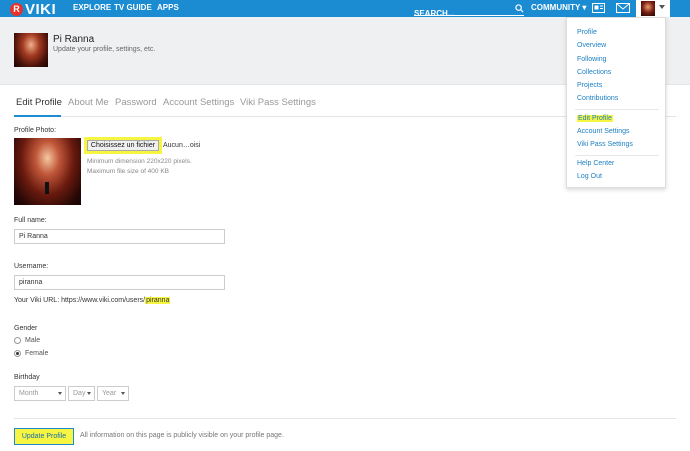  What do you see at coordinates (136, 102) in the screenshot?
I see `tab-password: Password` at bounding box center [136, 102].